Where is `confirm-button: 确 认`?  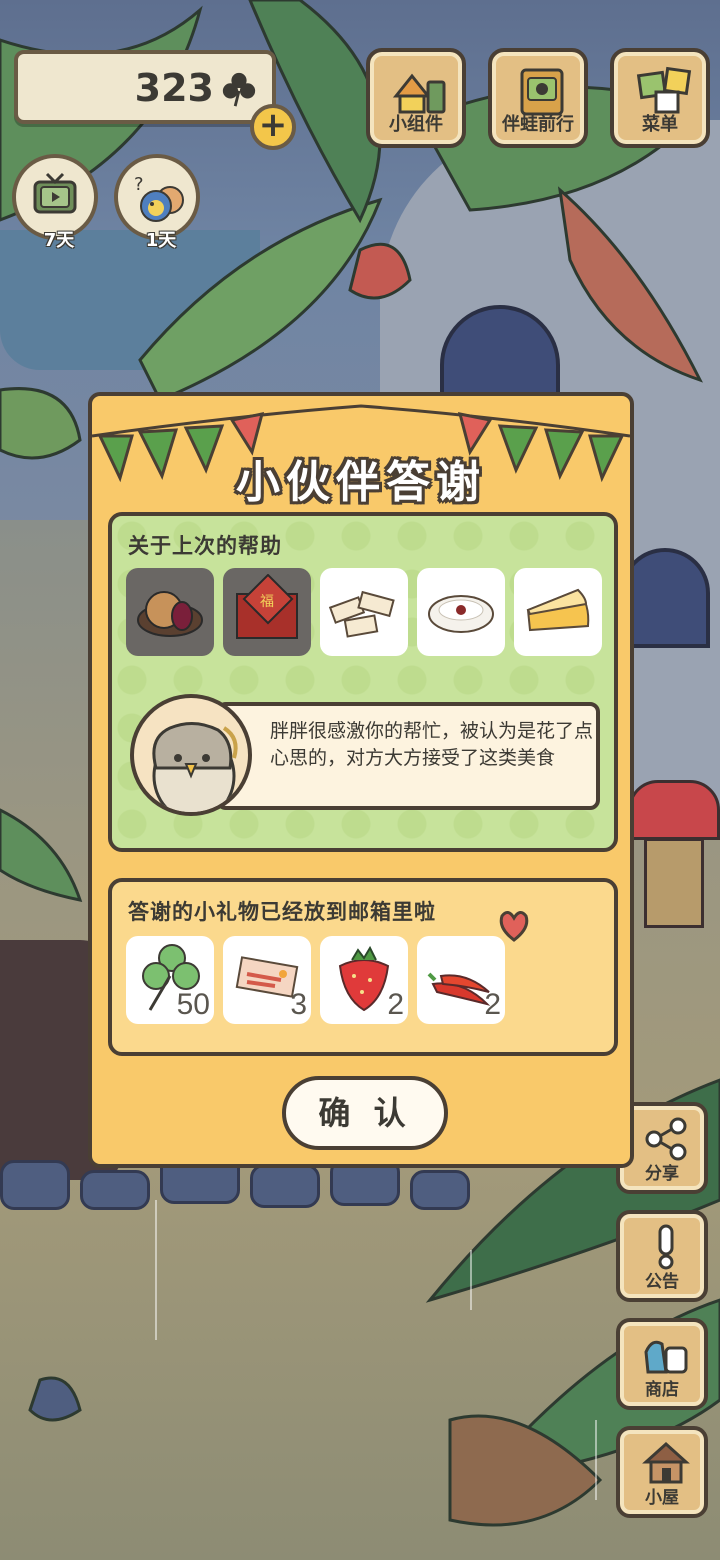
confirm-button: 确 认 is located at coordinates (365, 1113).